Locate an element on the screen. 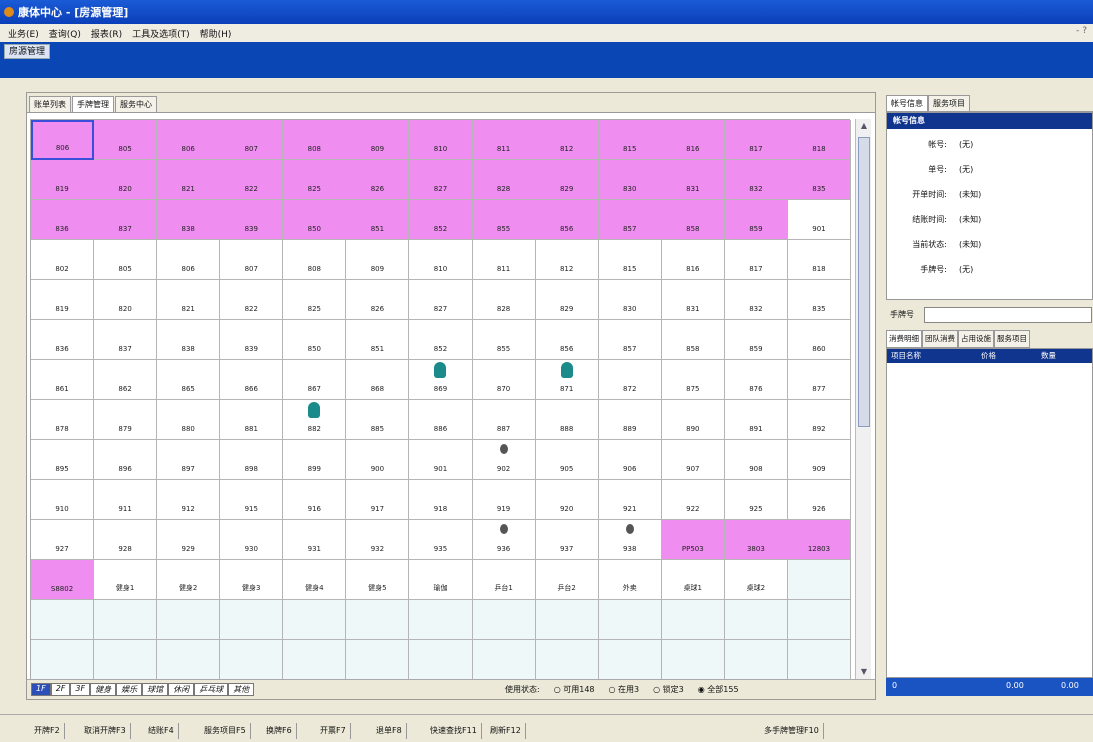 The image size is (1093, 742). room-cell: 812 is located at coordinates (567, 260).